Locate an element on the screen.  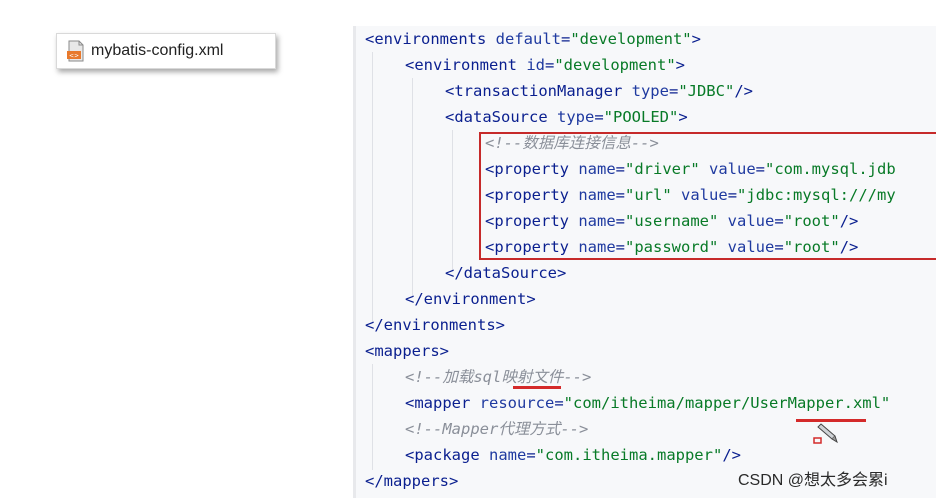
file-tab: <> mybatis-config.xml is located at coordinates (166, 51).